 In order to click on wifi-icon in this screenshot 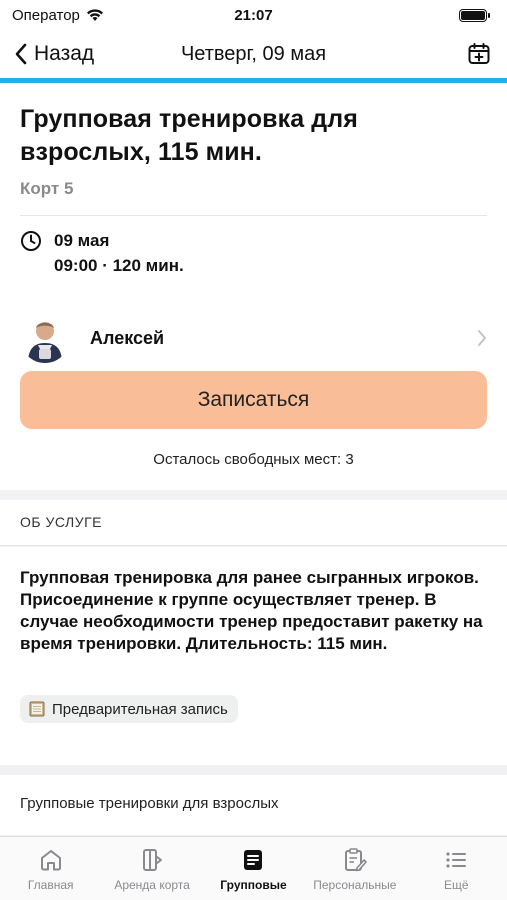, I will do `click(94, 15)`.